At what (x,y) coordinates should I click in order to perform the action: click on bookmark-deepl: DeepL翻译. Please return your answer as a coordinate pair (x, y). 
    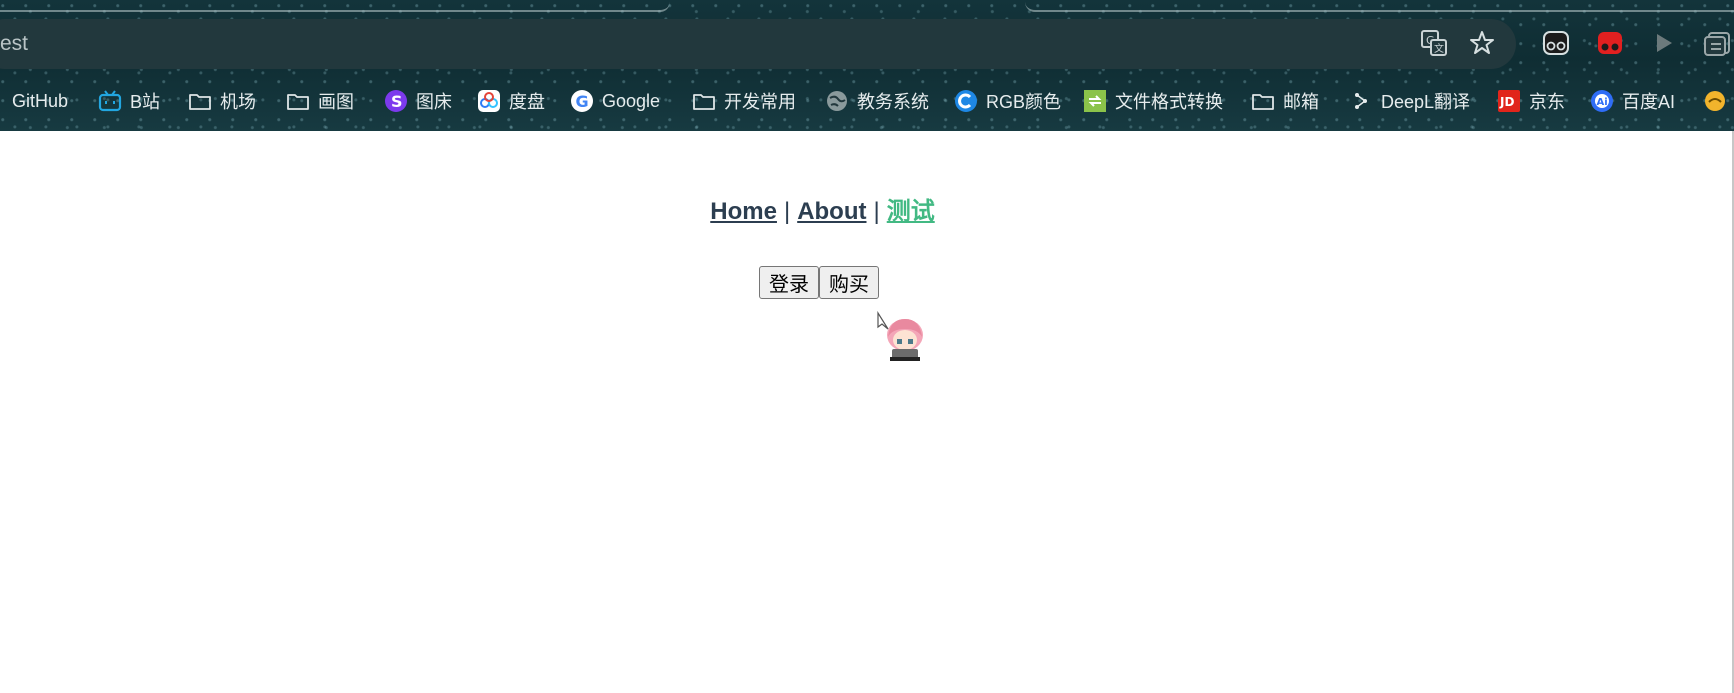
    Looking at the image, I should click on (1409, 101).